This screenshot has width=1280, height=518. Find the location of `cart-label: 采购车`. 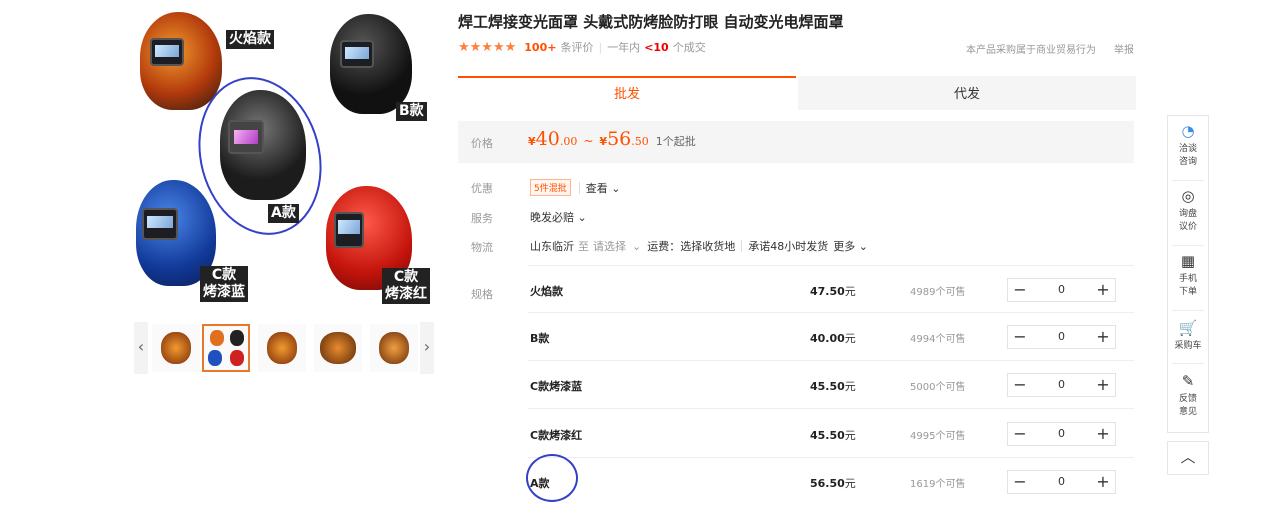

cart-label: 采购车 is located at coordinates (1188, 346).